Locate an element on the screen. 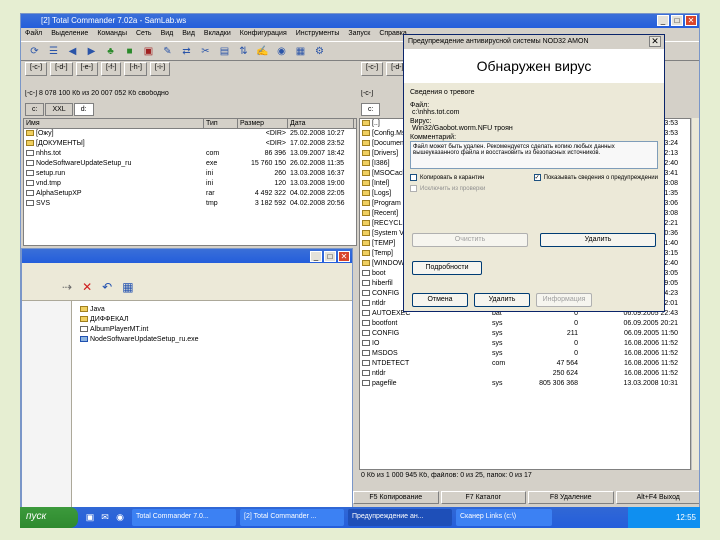  edit-icon: ✍ is located at coordinates (262, 52).